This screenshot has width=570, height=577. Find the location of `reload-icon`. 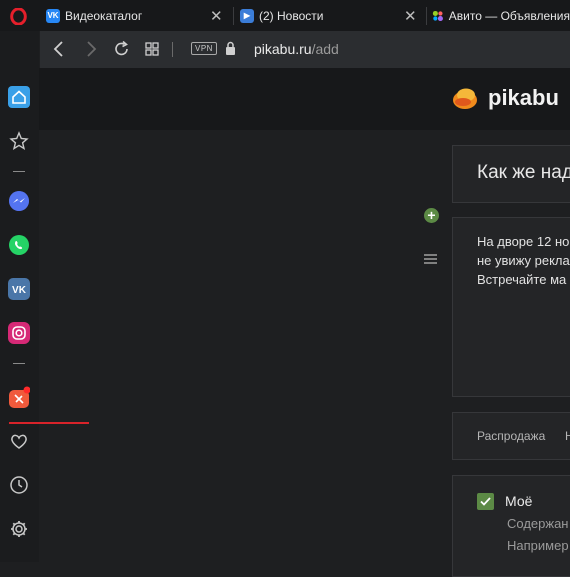

reload-icon is located at coordinates (122, 49).